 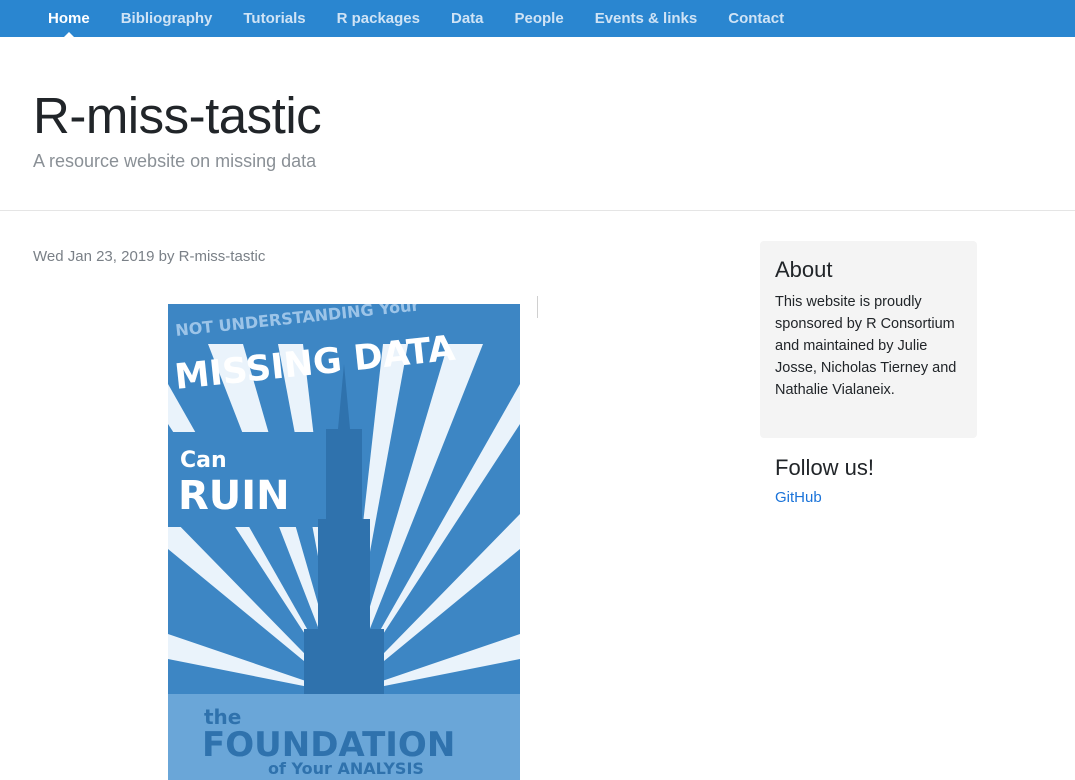 What do you see at coordinates (175, 161) in the screenshot?
I see `site-subtitle: A resource website on missing data` at bounding box center [175, 161].